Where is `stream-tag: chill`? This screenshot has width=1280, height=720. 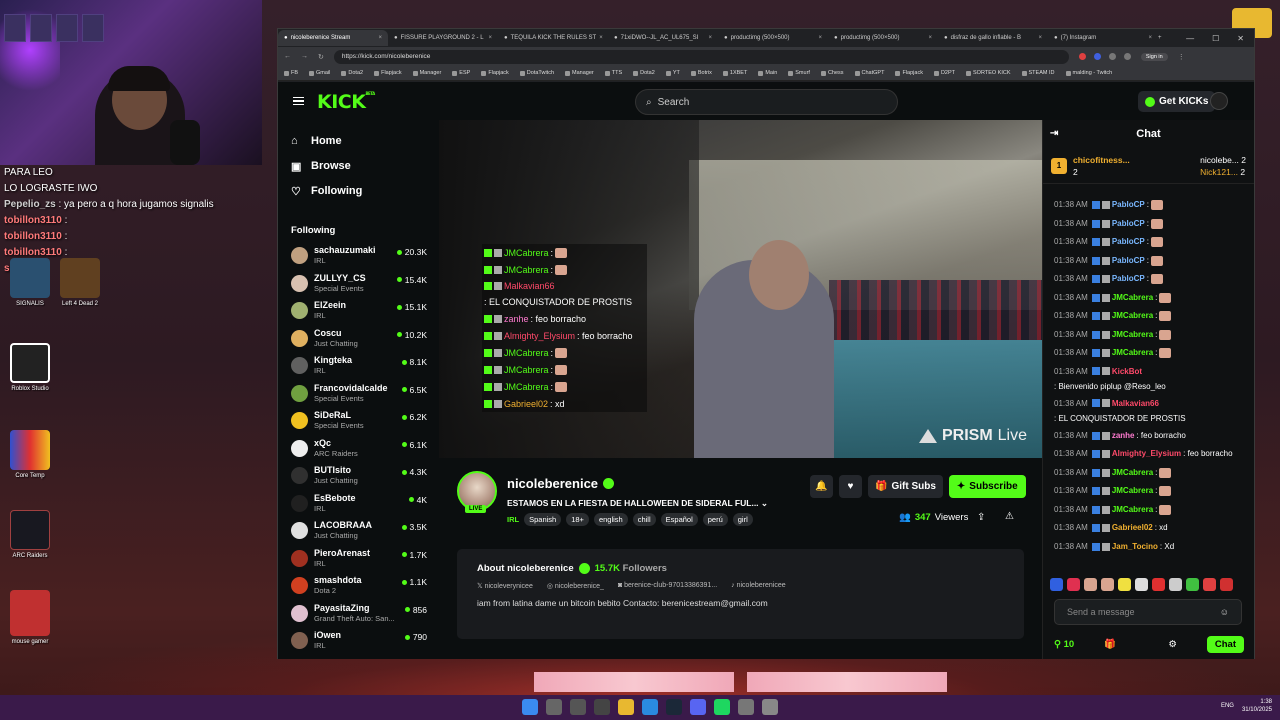 stream-tag: chill is located at coordinates (644, 519).